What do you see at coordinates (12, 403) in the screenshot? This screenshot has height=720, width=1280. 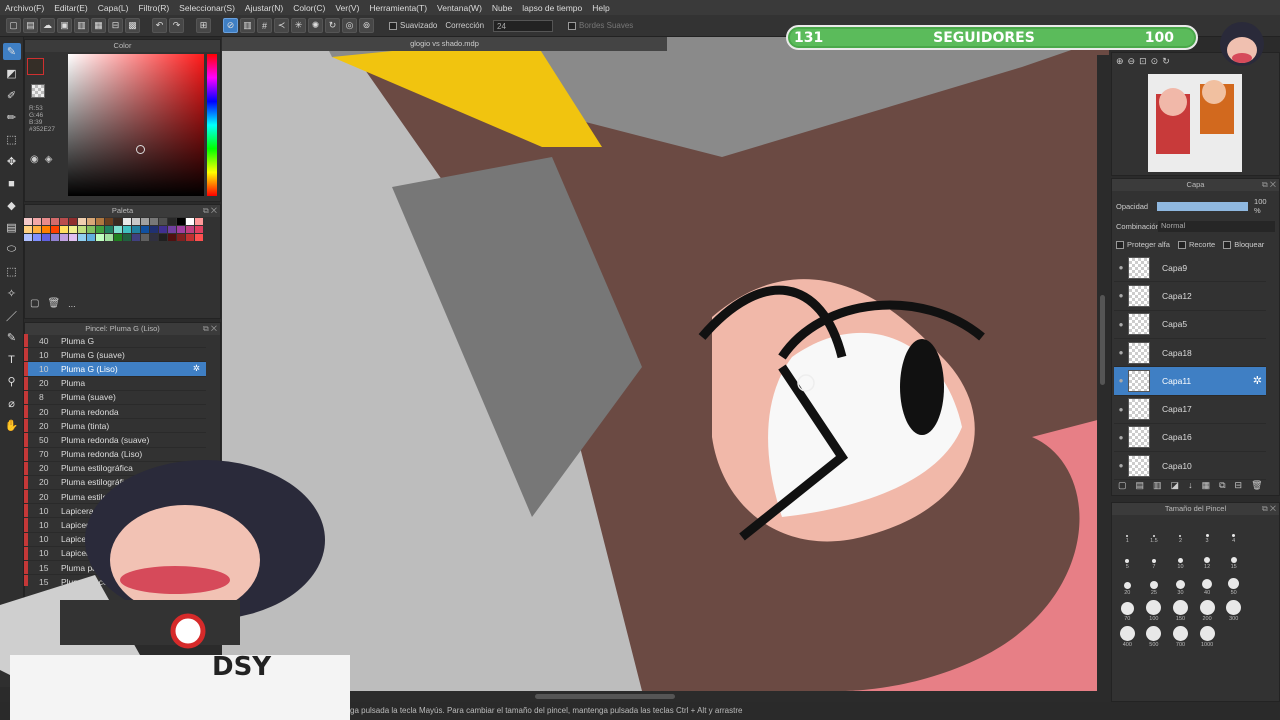 I see `eyedropper-tool-icon: ⌀` at bounding box center [12, 403].